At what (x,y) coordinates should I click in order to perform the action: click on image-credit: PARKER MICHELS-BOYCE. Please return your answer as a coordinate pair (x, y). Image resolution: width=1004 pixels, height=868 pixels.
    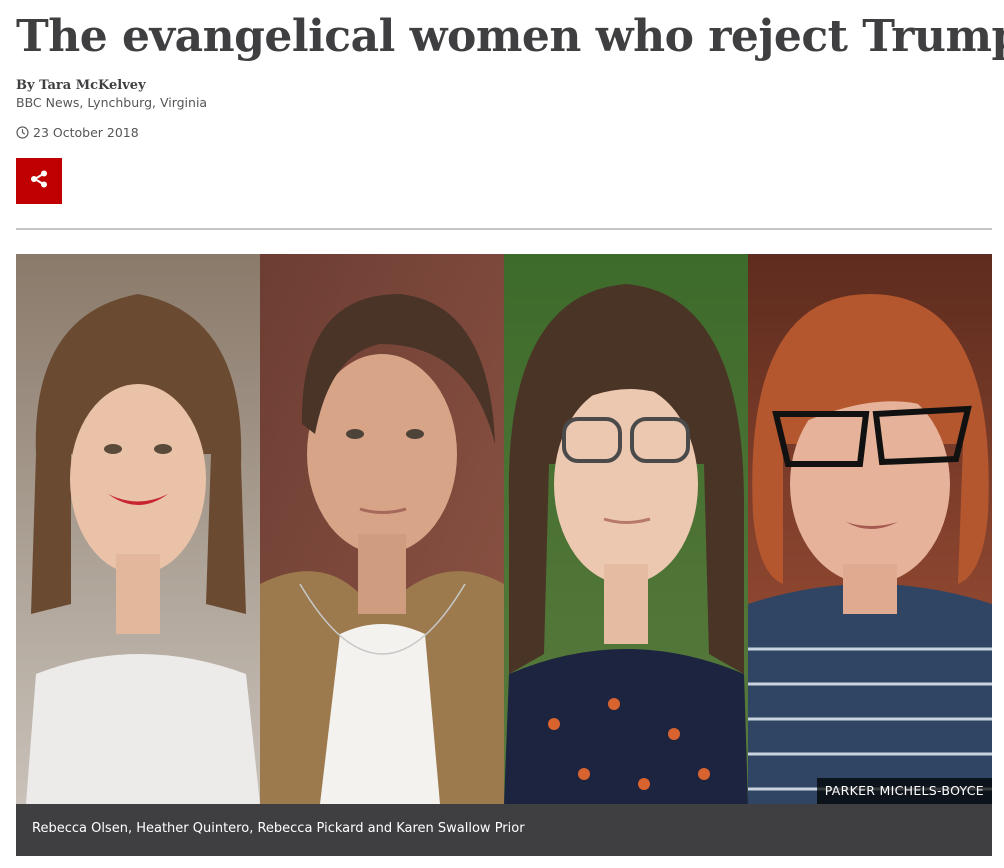
    Looking at the image, I should click on (904, 791).